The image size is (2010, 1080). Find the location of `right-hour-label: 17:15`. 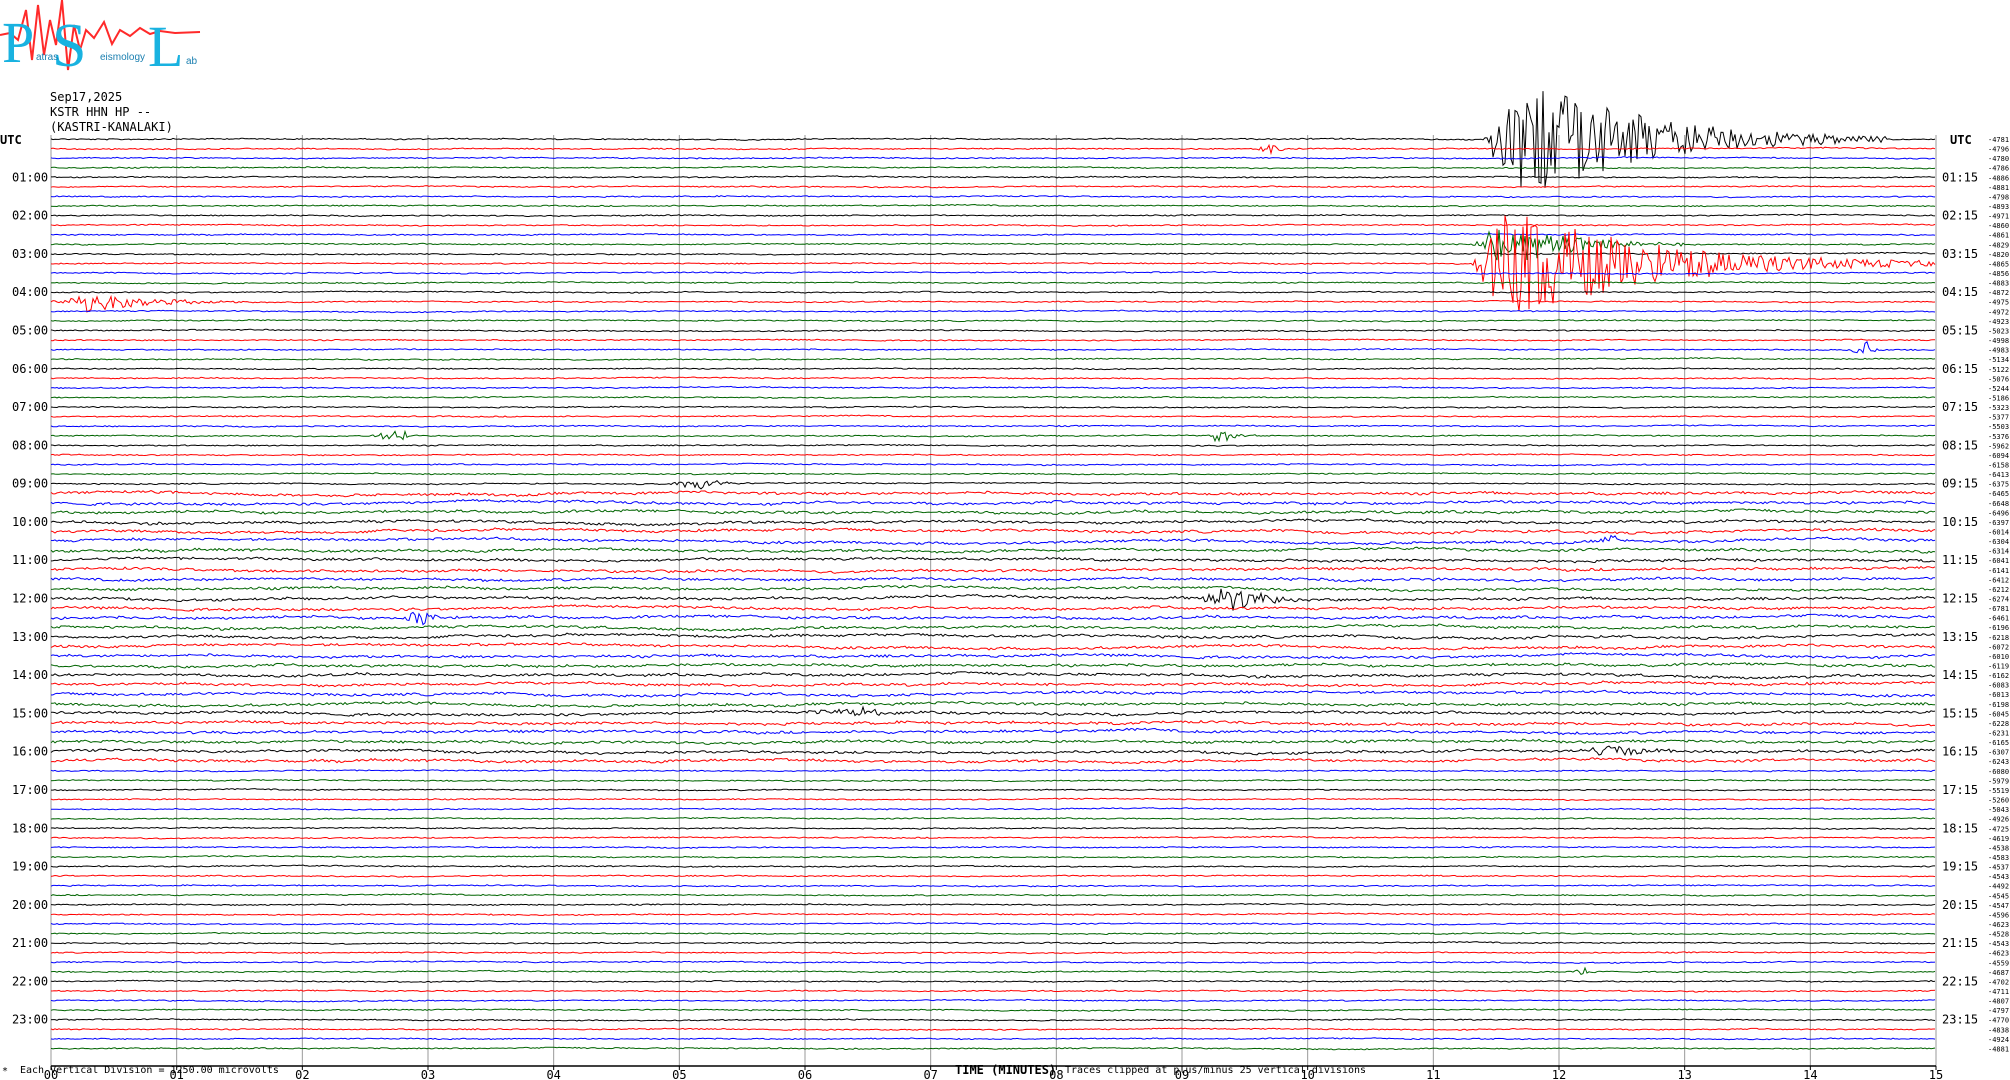

right-hour-label: 17:15 is located at coordinates (1960, 790).